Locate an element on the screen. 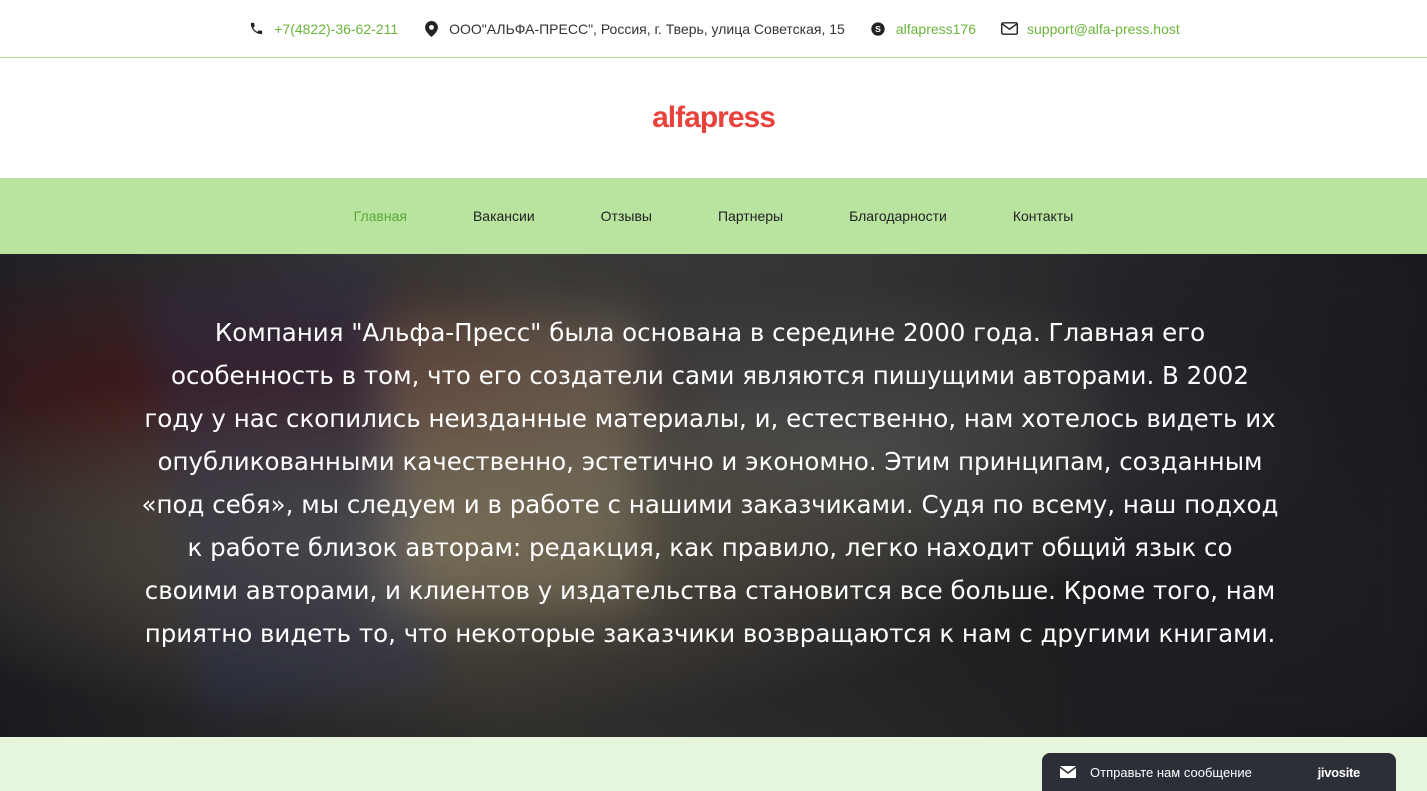  mail-icon is located at coordinates (1009, 29).